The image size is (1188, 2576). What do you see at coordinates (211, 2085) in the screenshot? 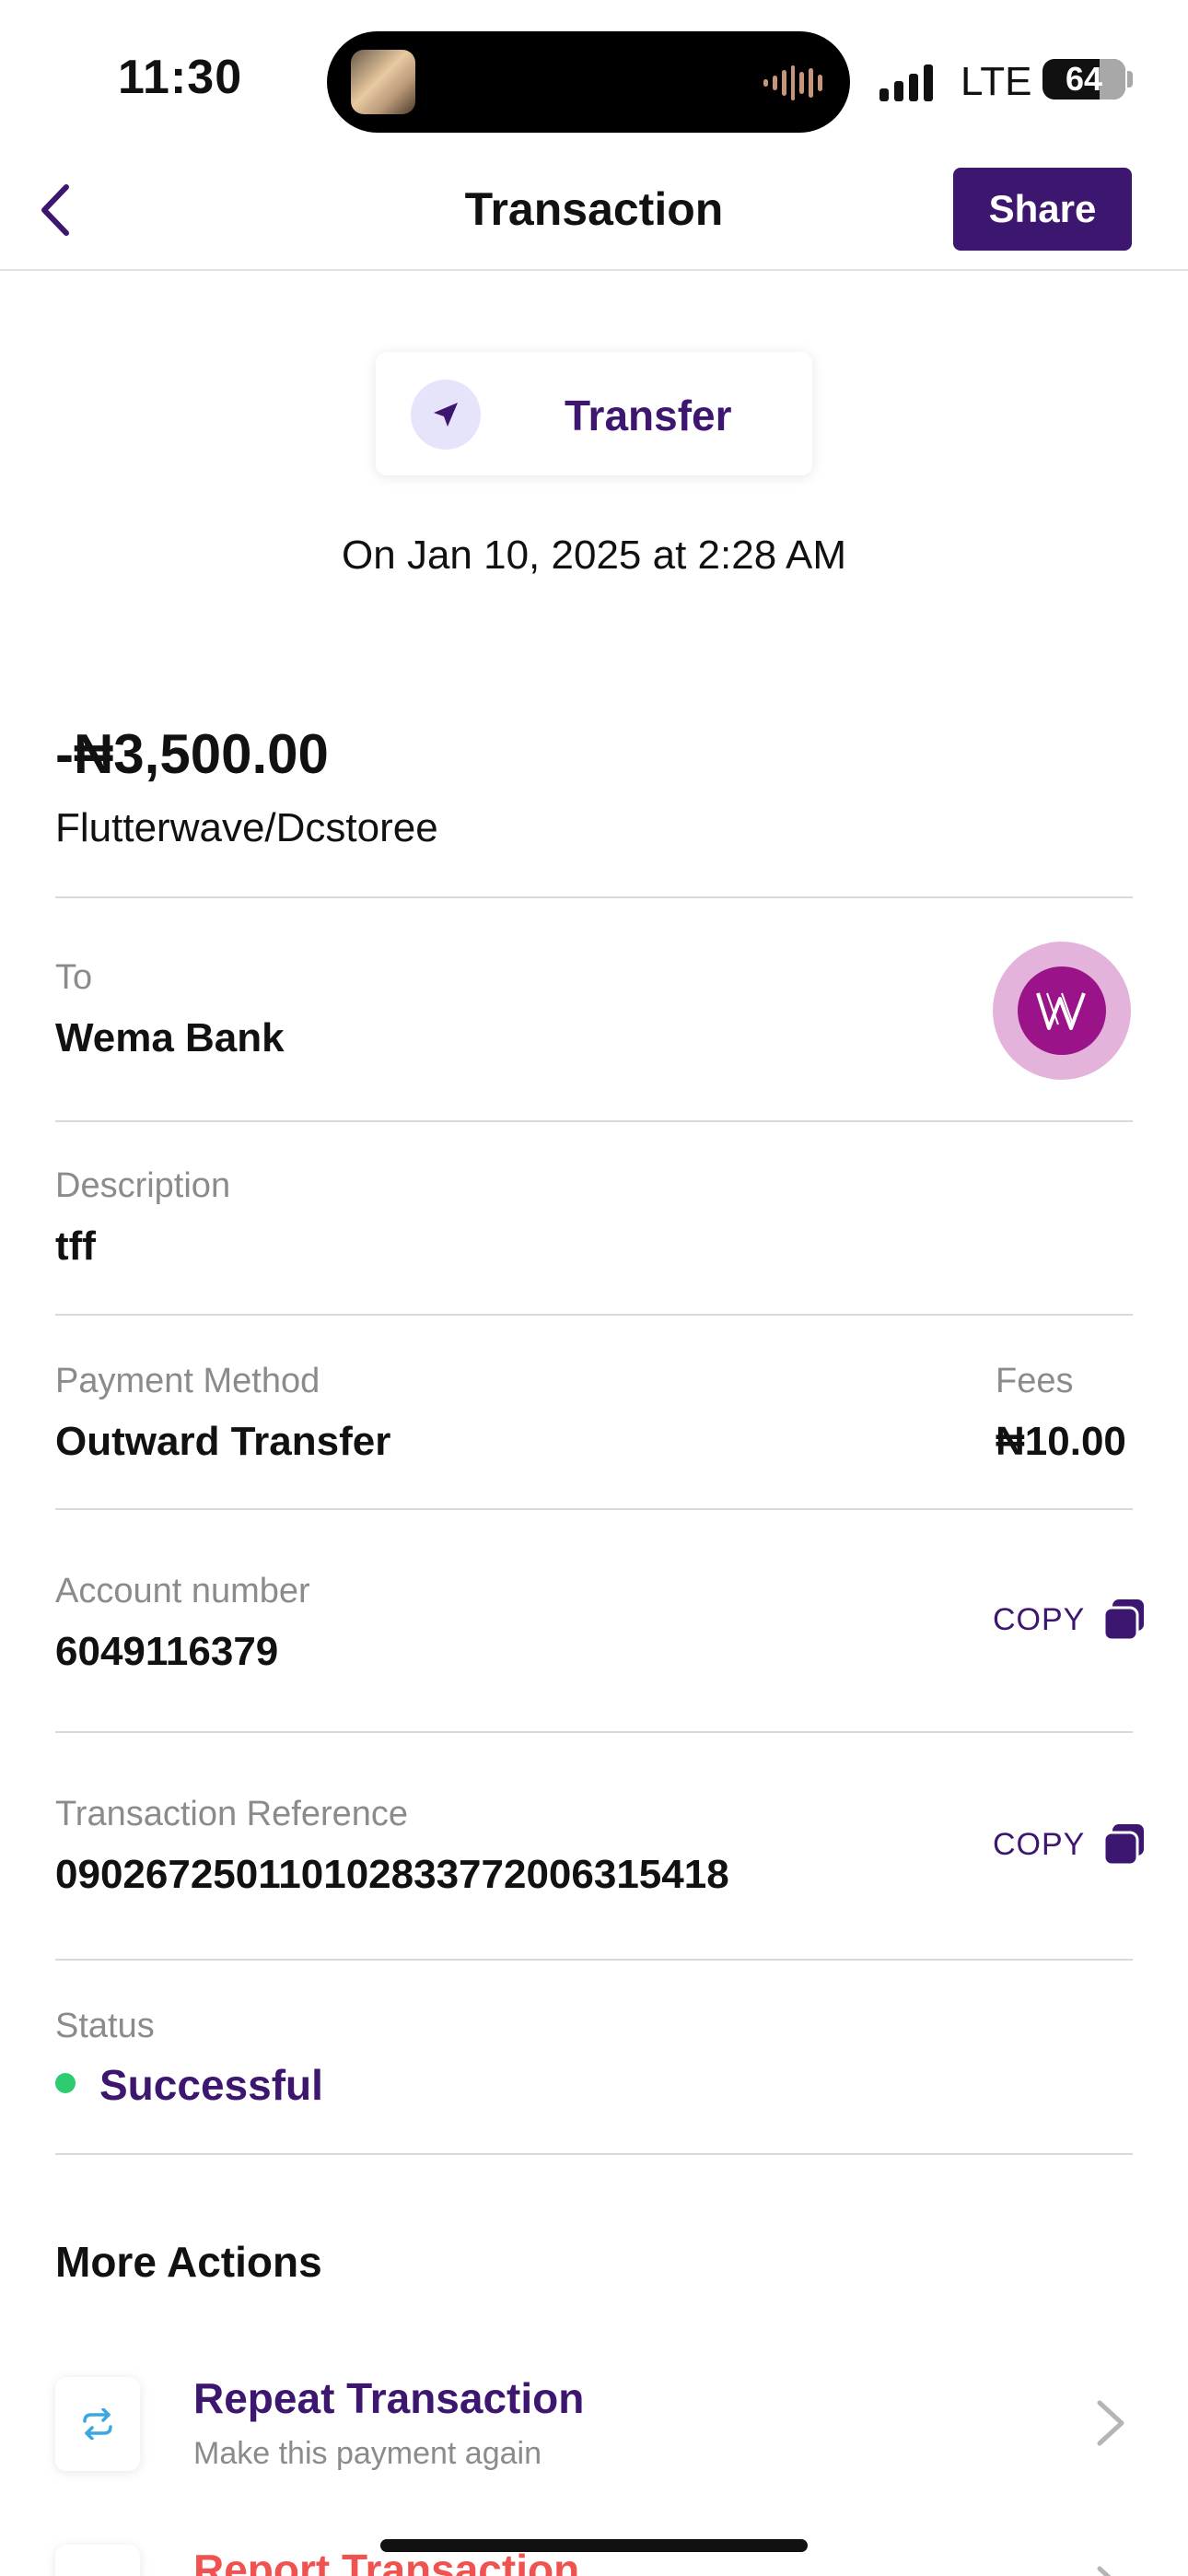
I see `status-value: Successful` at bounding box center [211, 2085].